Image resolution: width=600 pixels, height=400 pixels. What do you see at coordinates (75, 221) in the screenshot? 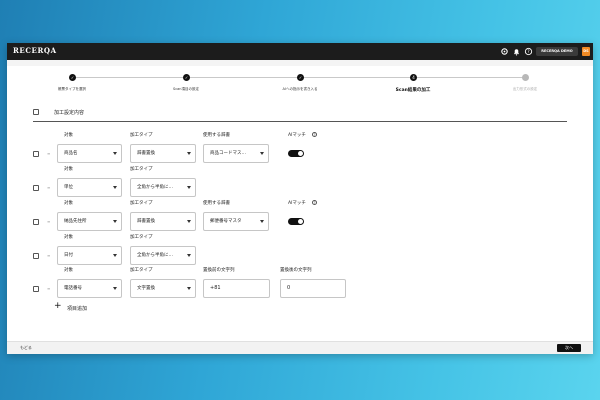
I see `target-select-value: 納品先住所` at bounding box center [75, 221].